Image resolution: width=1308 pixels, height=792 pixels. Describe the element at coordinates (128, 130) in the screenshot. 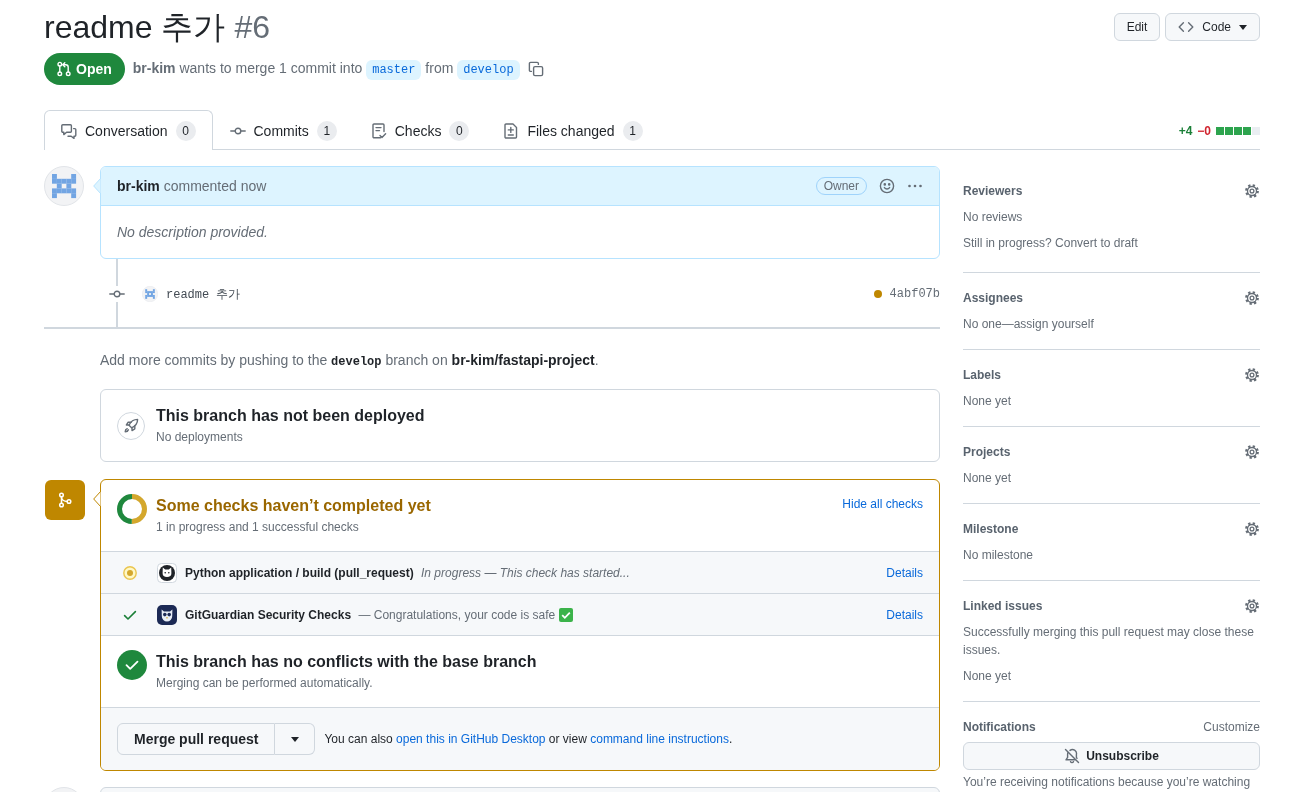

I see `tab: Conversation 0` at that location.